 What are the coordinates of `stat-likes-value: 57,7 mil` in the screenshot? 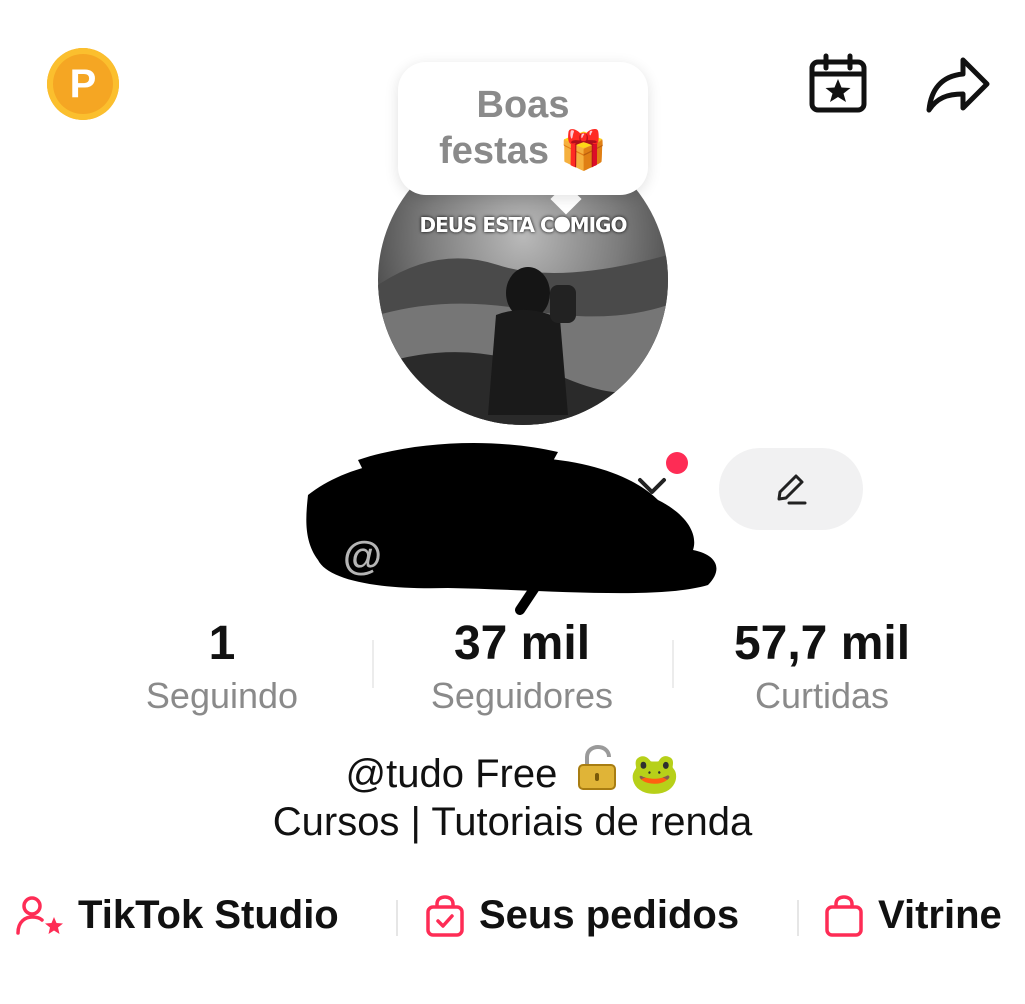 It's located at (822, 643).